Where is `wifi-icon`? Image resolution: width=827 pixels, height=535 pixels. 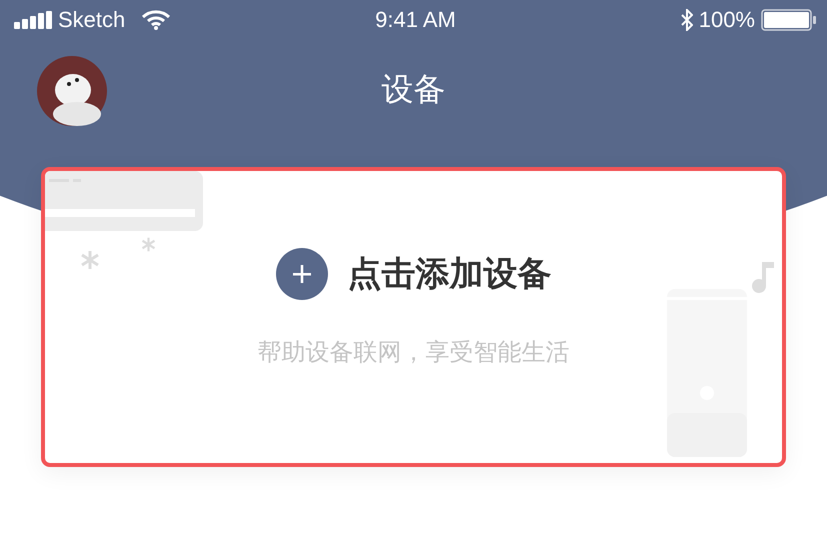
wifi-icon is located at coordinates (156, 20).